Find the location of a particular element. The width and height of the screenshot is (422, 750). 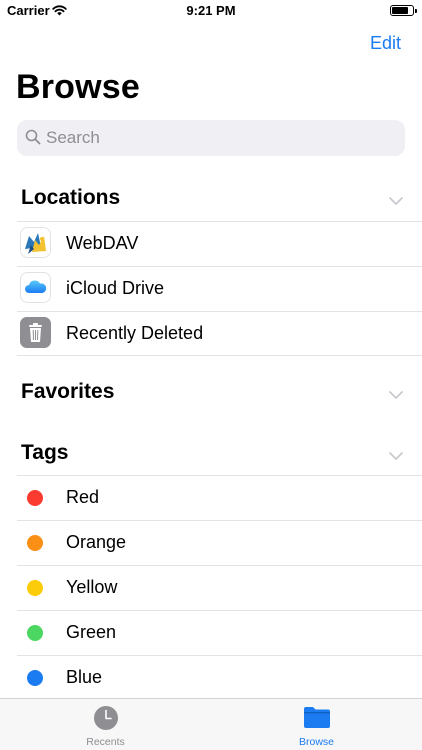

location-item-recently-deleted: Recently Deleted is located at coordinates (211, 333).